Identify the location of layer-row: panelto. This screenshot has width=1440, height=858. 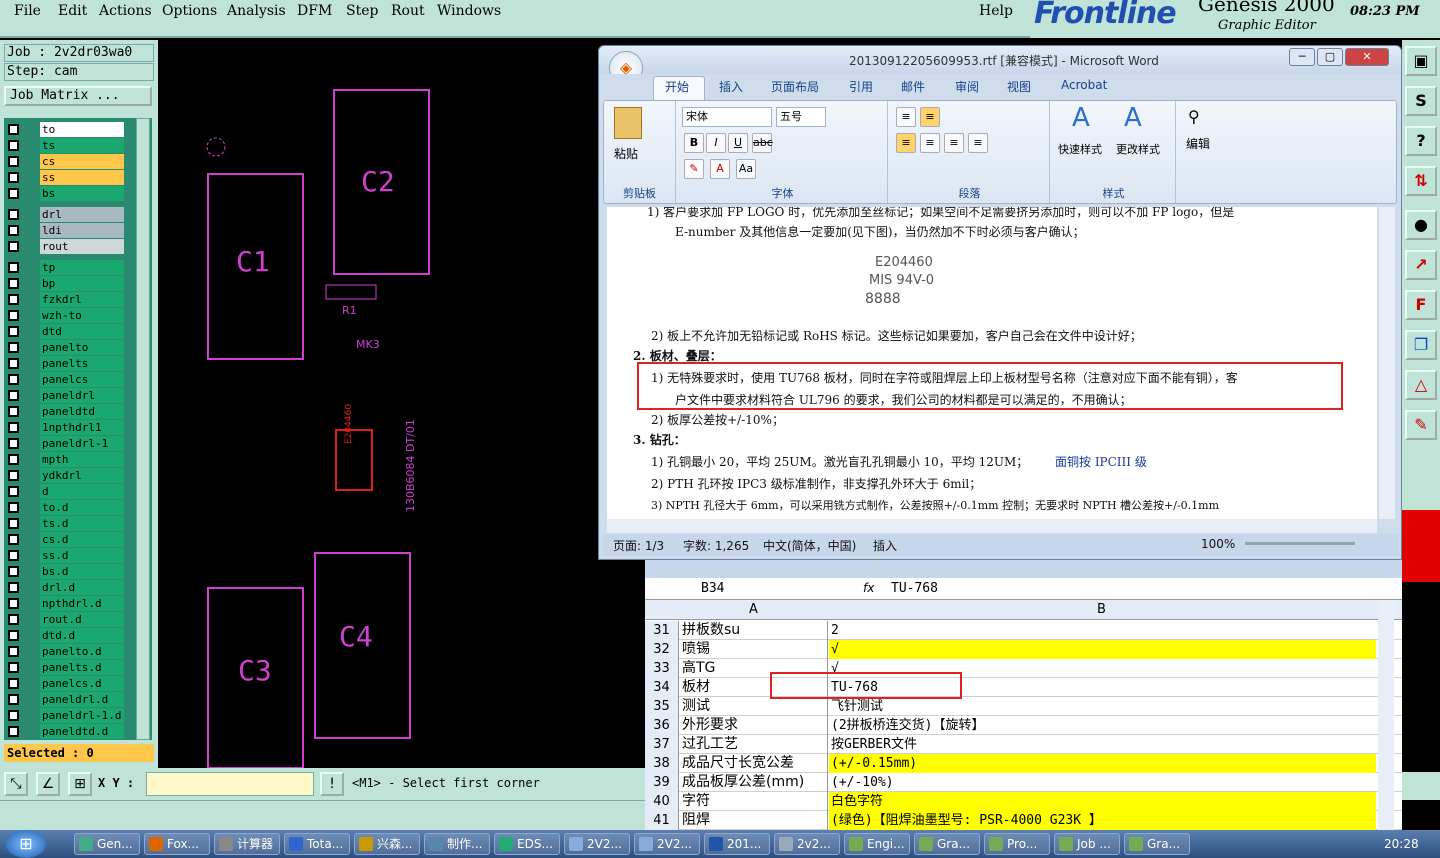
(66, 347).